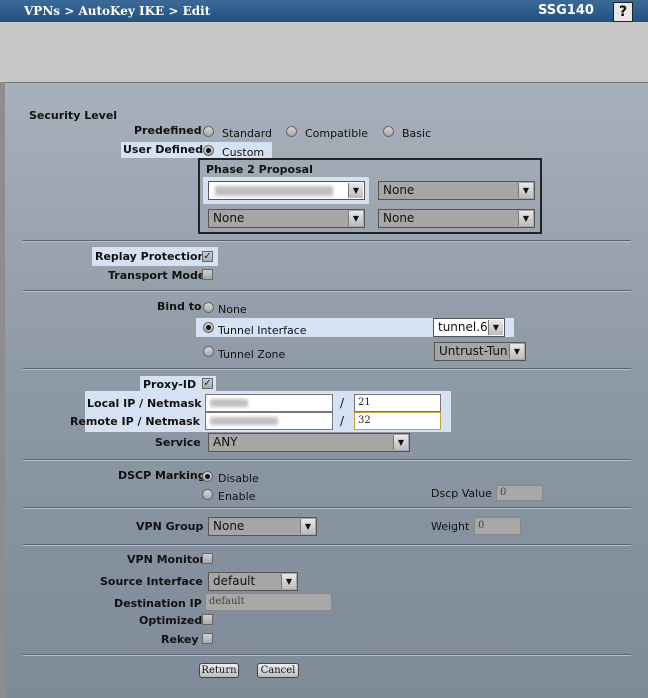 This screenshot has width=648, height=698. What do you see at coordinates (158, 603) in the screenshot?
I see `destination-ip-label: Destination IP` at bounding box center [158, 603].